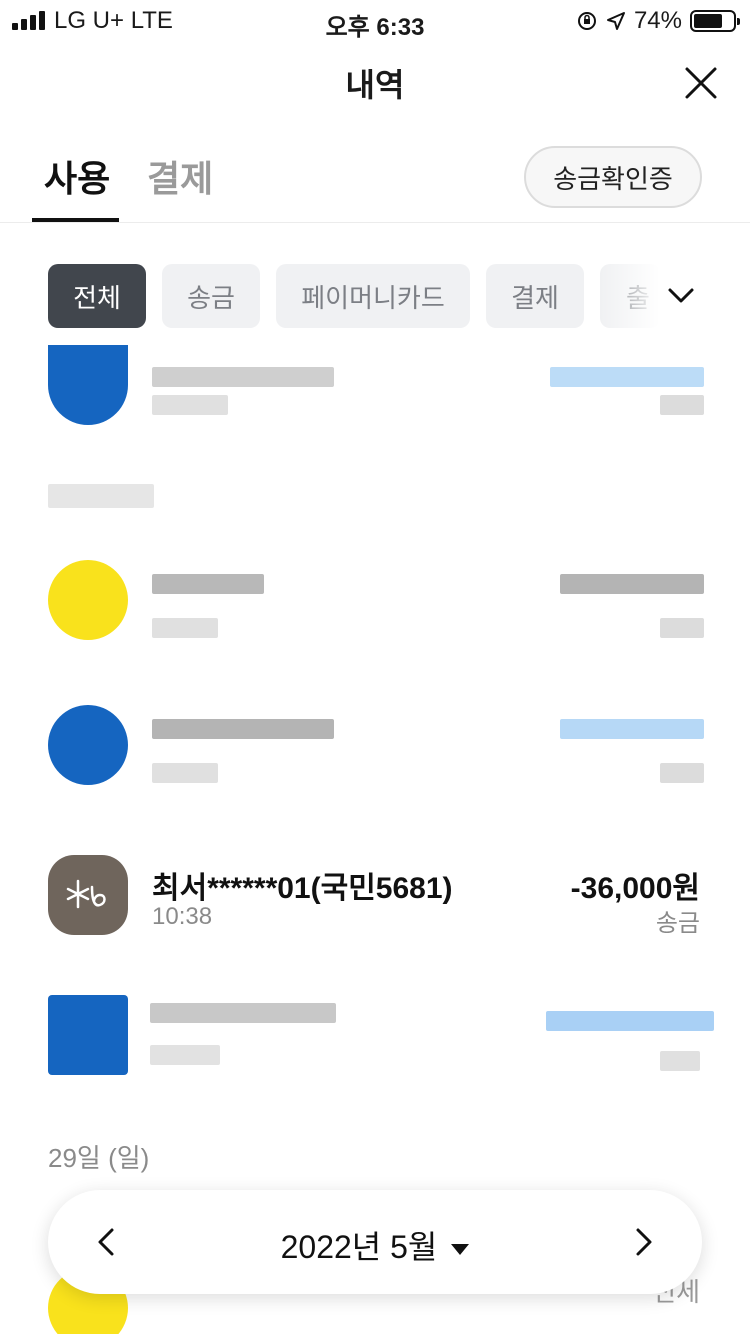 This screenshot has width=750, height=1334. What do you see at coordinates (99, 1158) in the screenshot?
I see `date-section-label: 29일 (일)` at bounding box center [99, 1158].